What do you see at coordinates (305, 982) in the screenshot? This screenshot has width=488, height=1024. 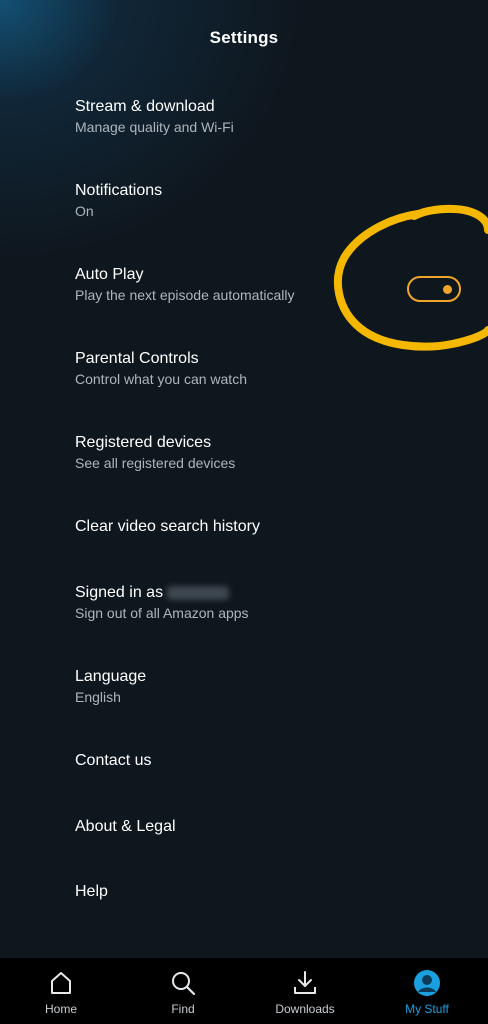 I see `download-icon` at bounding box center [305, 982].